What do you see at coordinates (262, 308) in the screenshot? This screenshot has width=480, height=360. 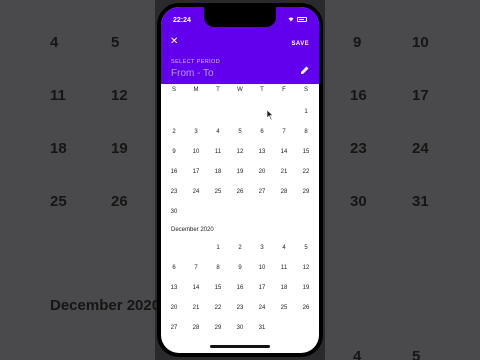 I see `day-cell-dec-24: 24` at bounding box center [262, 308].